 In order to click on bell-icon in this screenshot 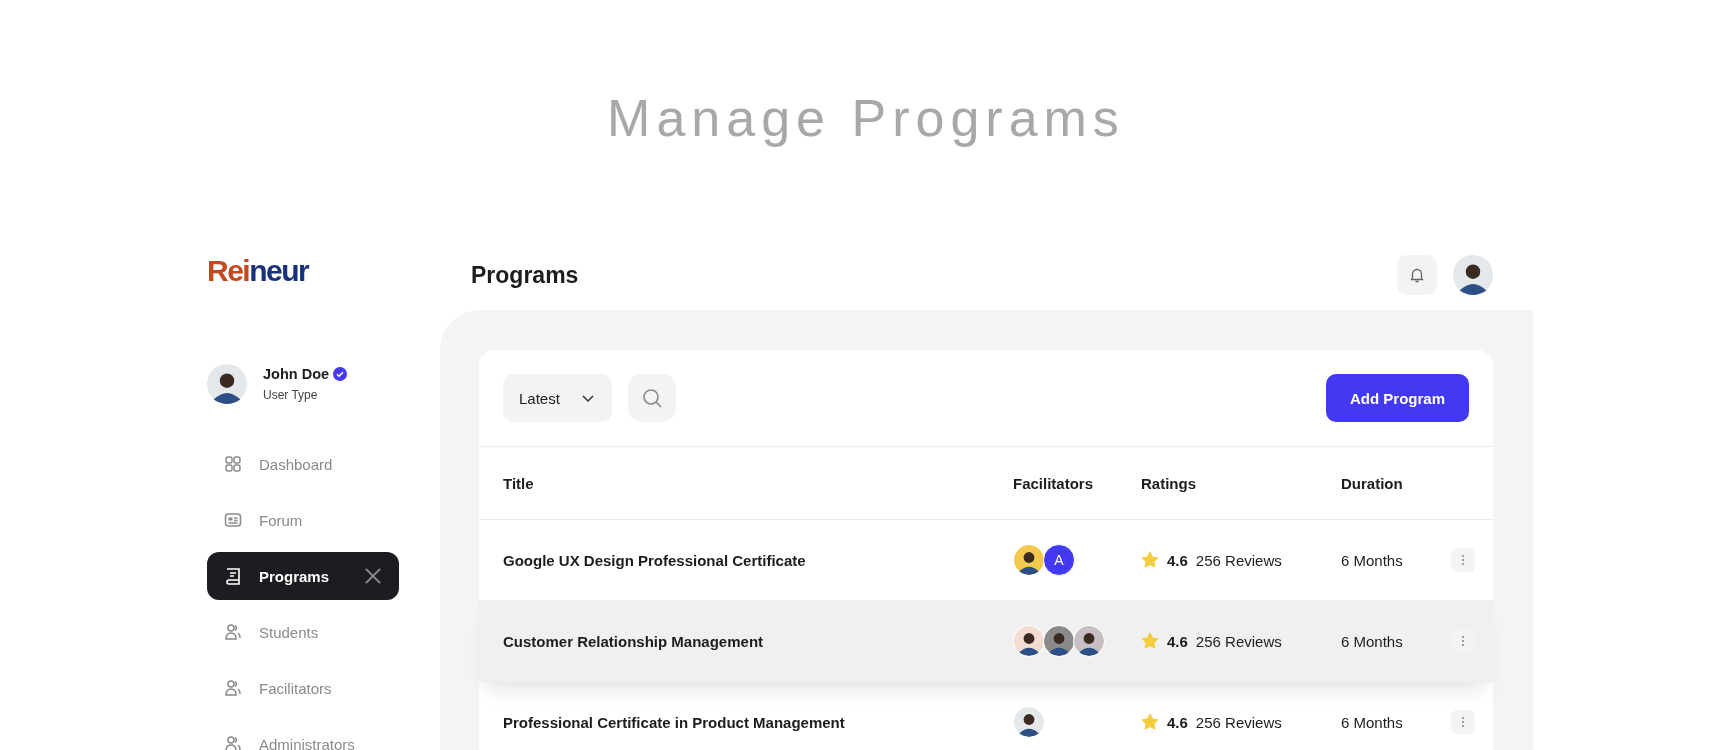, I will do `click(1417, 275)`.